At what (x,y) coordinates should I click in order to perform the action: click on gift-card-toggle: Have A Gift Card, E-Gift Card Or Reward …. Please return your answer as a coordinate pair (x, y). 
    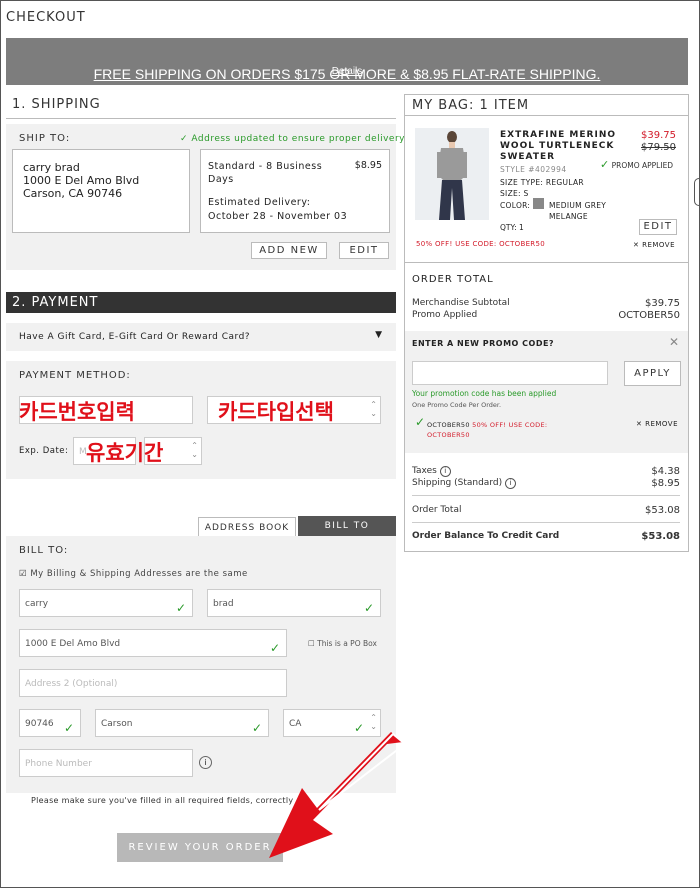
    Looking at the image, I should click on (201, 337).